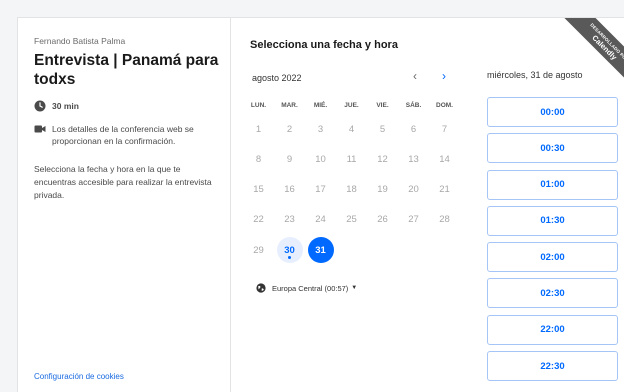  I want to click on day-number: 7, so click(444, 129).